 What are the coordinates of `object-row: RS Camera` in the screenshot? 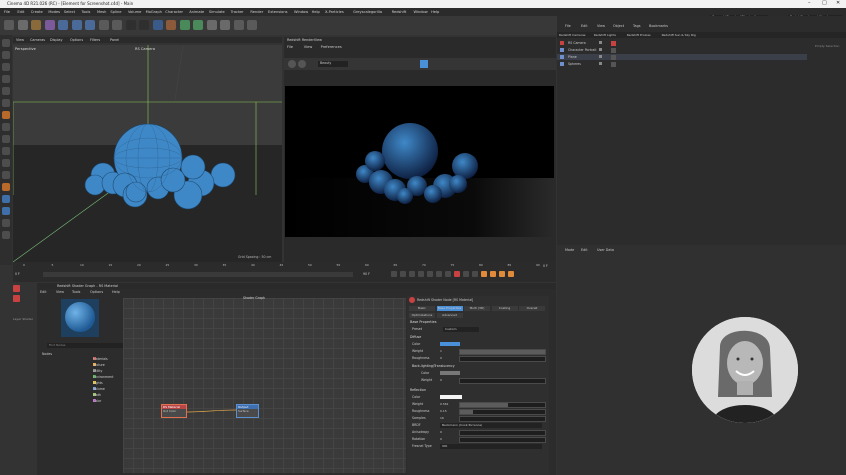 It's located at (682, 43).